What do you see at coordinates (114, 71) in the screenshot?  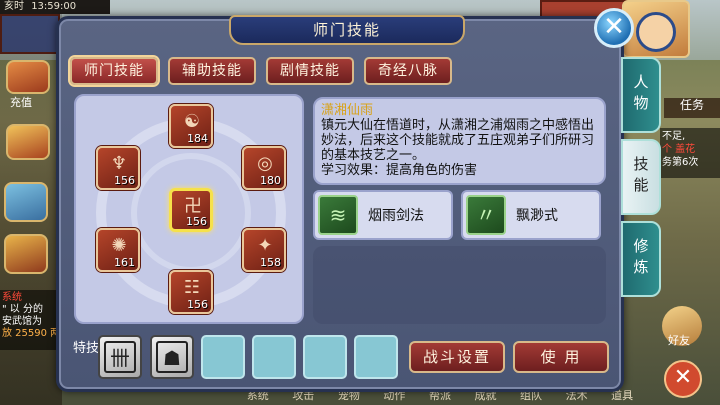 I see `tab-school-skills: 师门技能` at bounding box center [114, 71].